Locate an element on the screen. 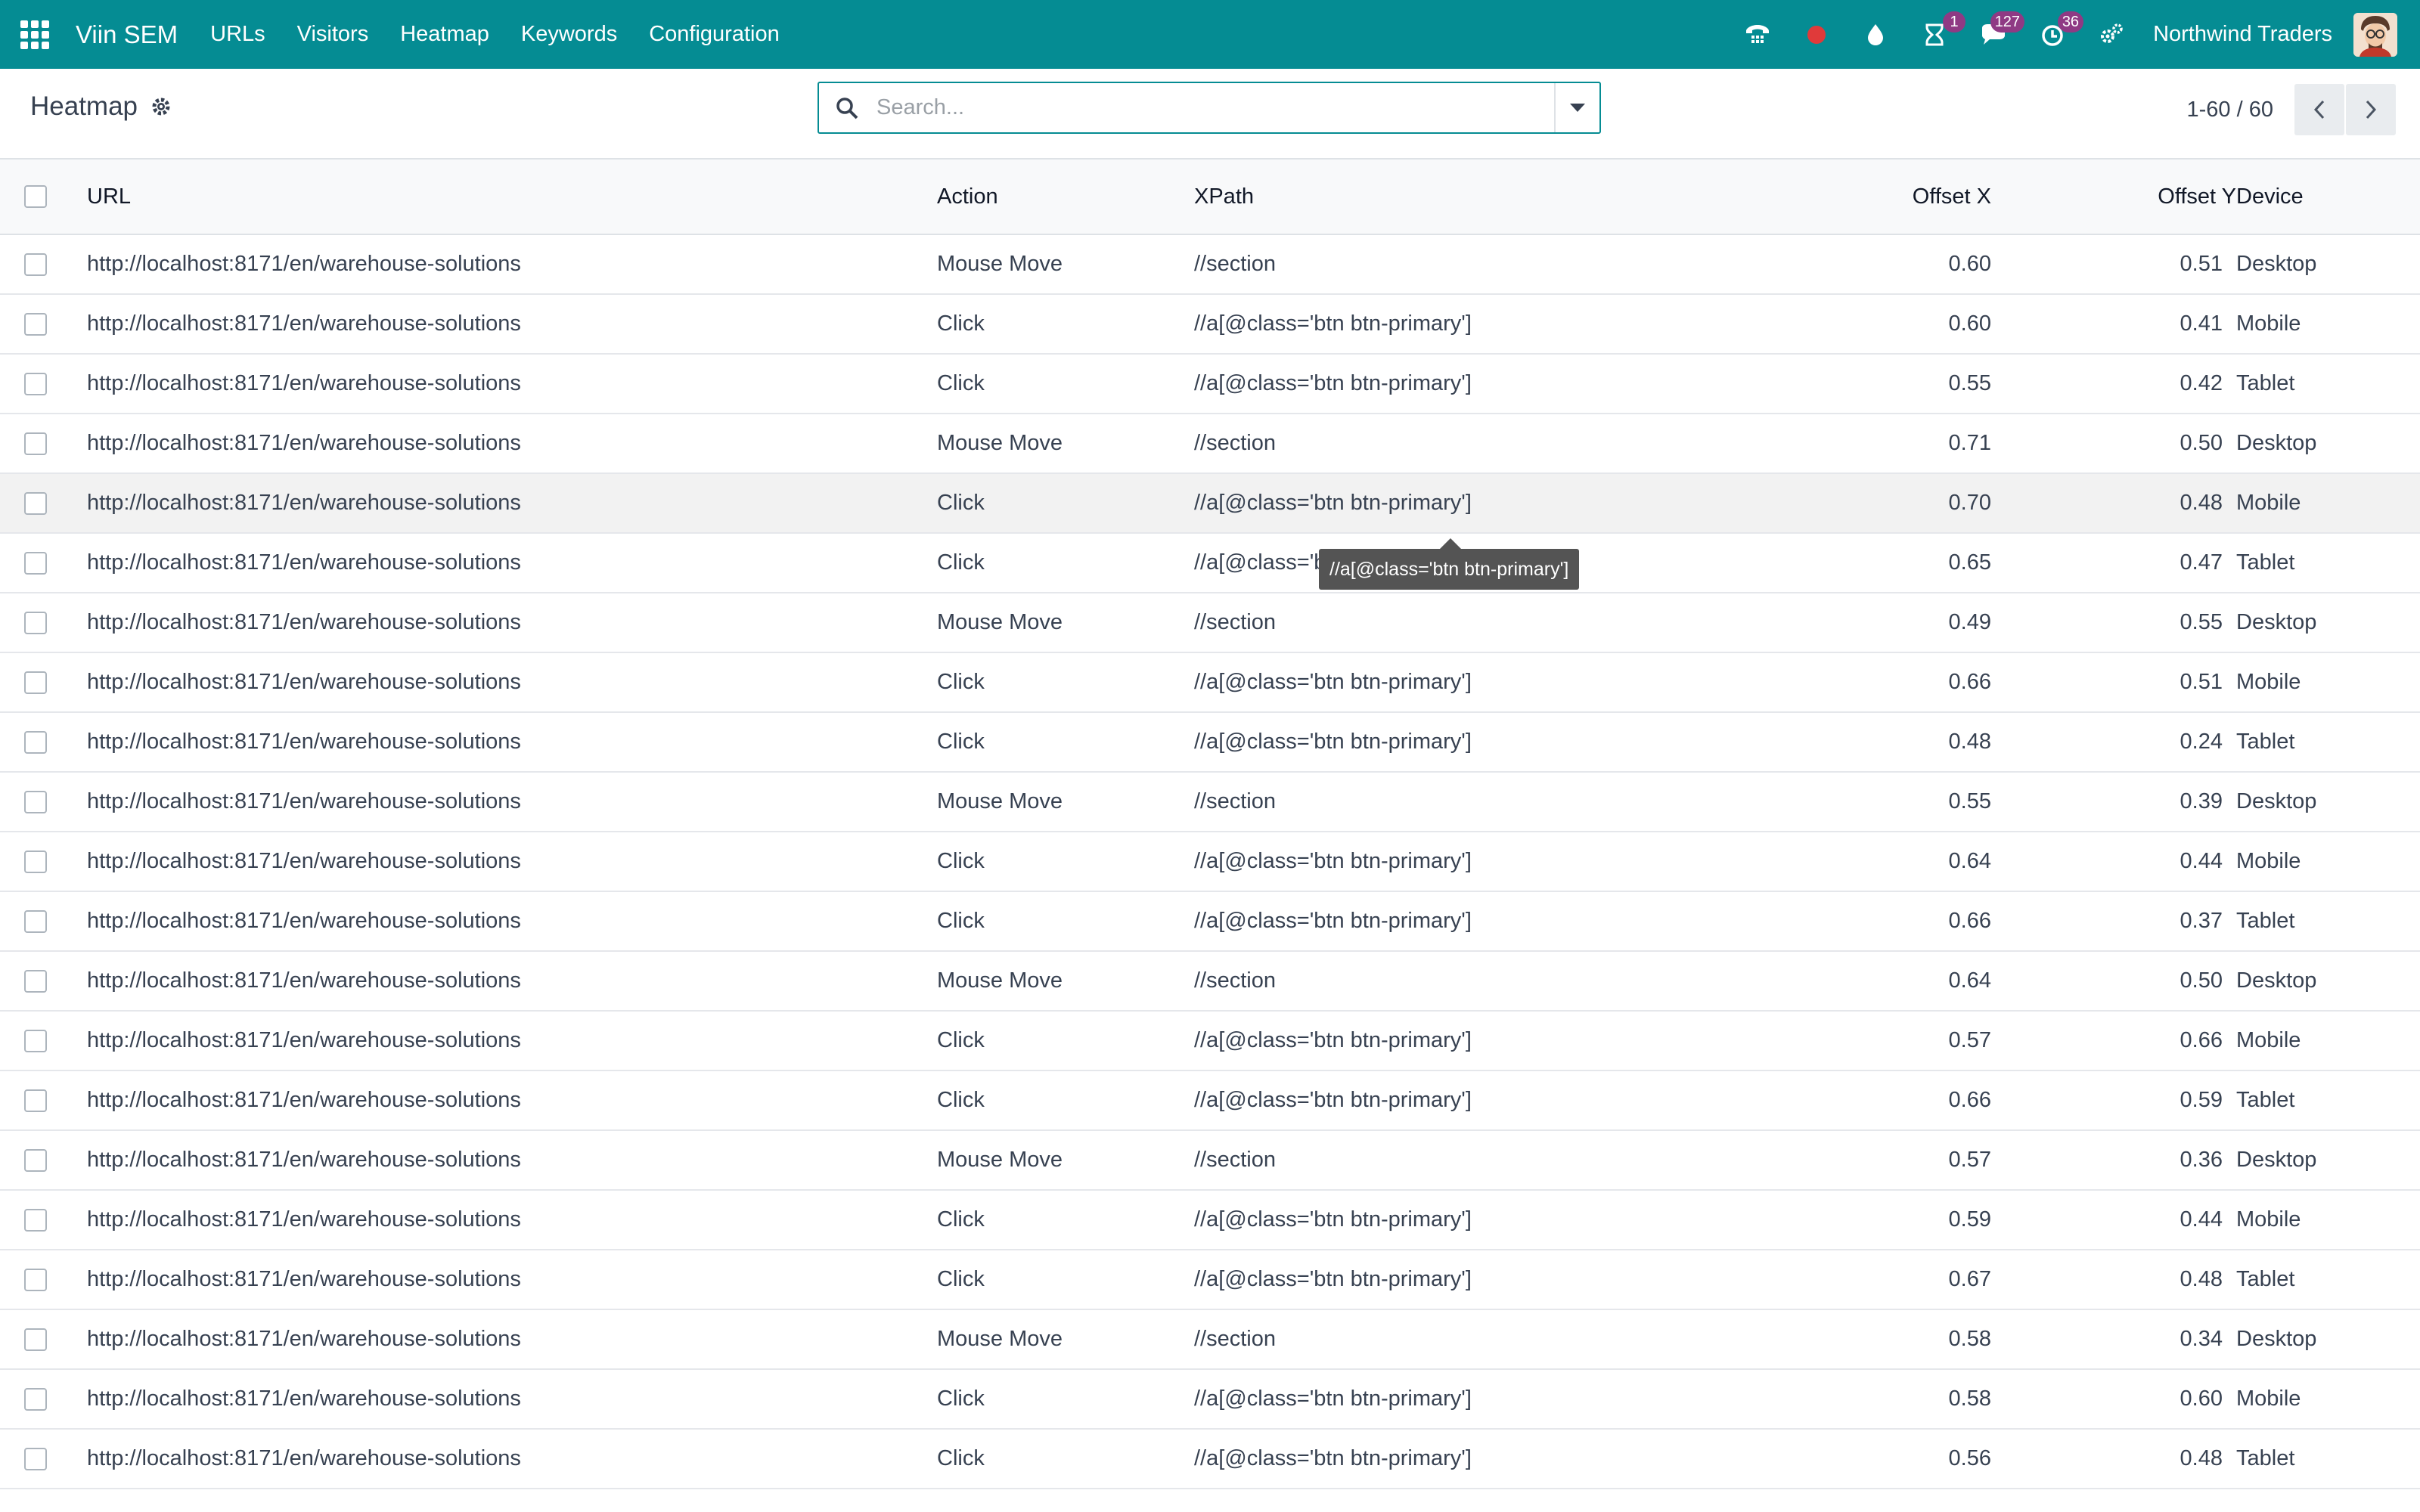 Image resolution: width=2420 pixels, height=1512 pixels. company-switcher: Northwind Traders is located at coordinates (2242, 34).